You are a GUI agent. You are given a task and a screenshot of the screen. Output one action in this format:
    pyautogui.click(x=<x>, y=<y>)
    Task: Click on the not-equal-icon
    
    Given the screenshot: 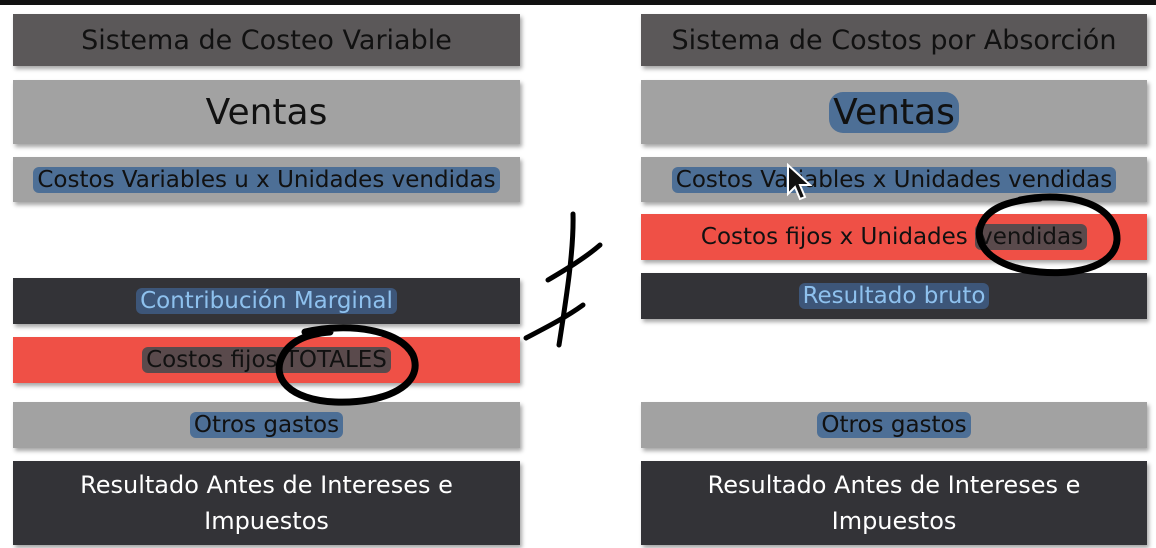 What is the action you would take?
    pyautogui.click(x=563, y=279)
    